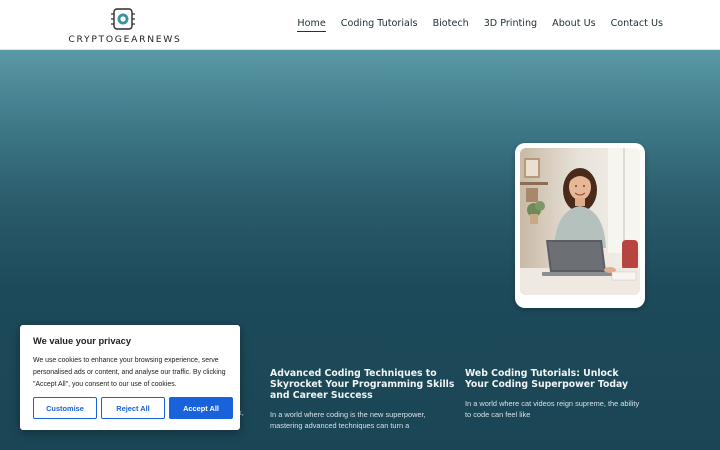  I want to click on accept-all-button: Accept All, so click(201, 408).